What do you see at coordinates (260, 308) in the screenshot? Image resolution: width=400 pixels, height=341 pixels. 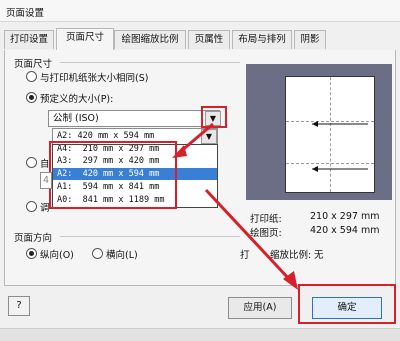 I see `apply-button: 应用(A)` at bounding box center [260, 308].